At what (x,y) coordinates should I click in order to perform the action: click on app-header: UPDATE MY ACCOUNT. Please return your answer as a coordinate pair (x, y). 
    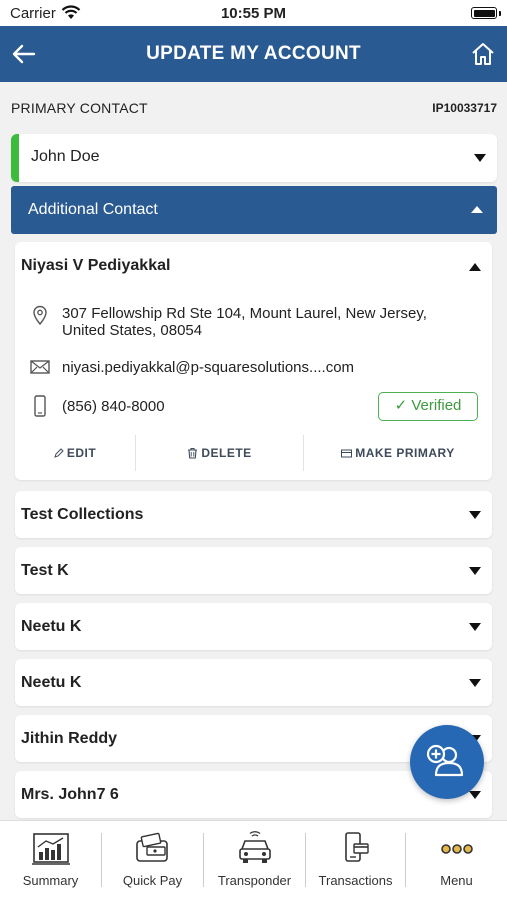
    Looking at the image, I should click on (253, 54).